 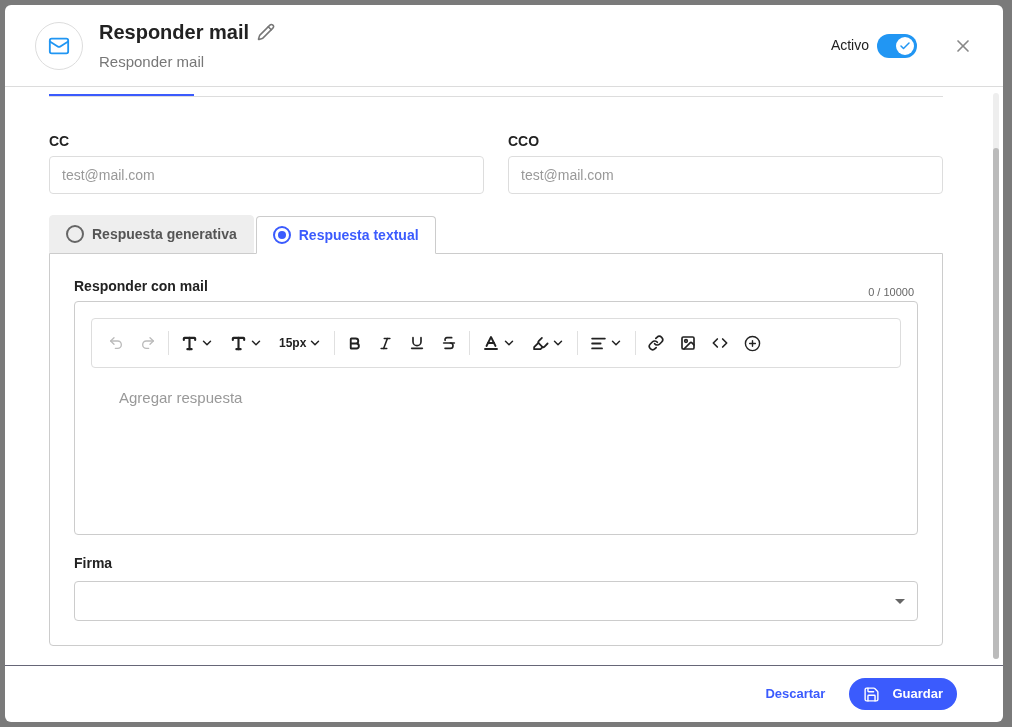 I want to click on character-counter: 0 / 10000, so click(x=891, y=292).